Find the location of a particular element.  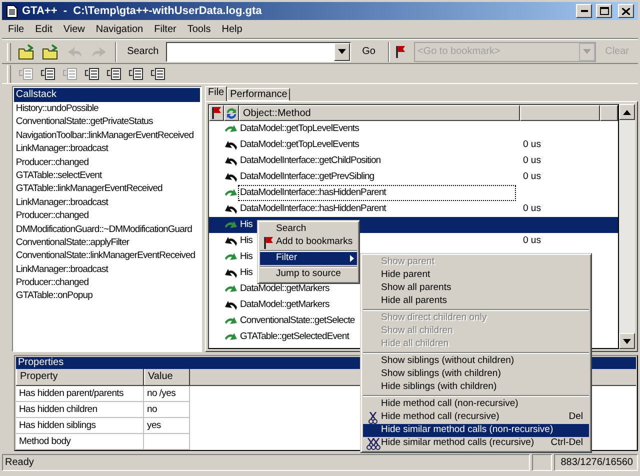

column-header: Property is located at coordinates (80, 377).